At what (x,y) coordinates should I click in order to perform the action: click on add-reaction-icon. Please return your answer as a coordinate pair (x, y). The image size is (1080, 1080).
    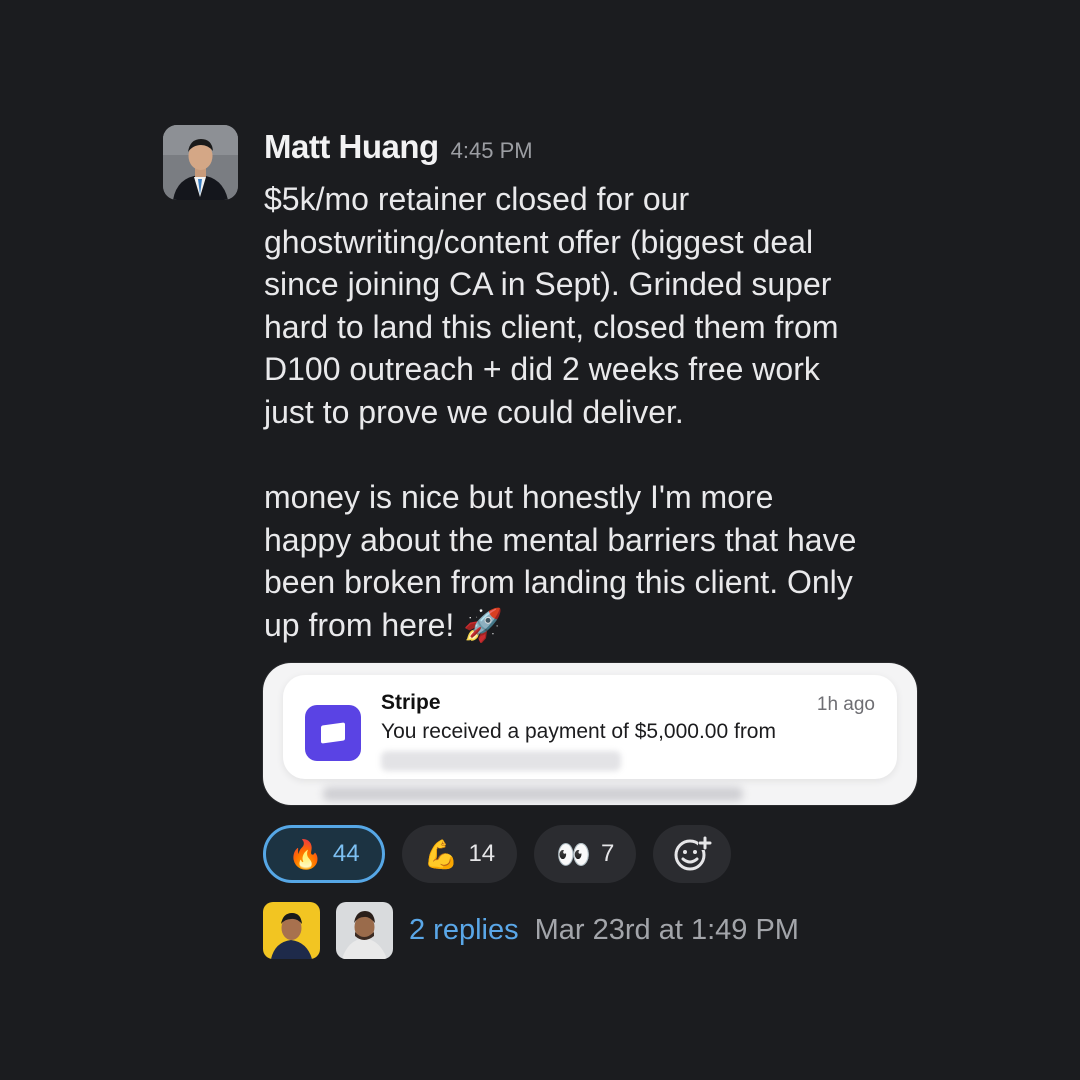
    Looking at the image, I should click on (693, 853).